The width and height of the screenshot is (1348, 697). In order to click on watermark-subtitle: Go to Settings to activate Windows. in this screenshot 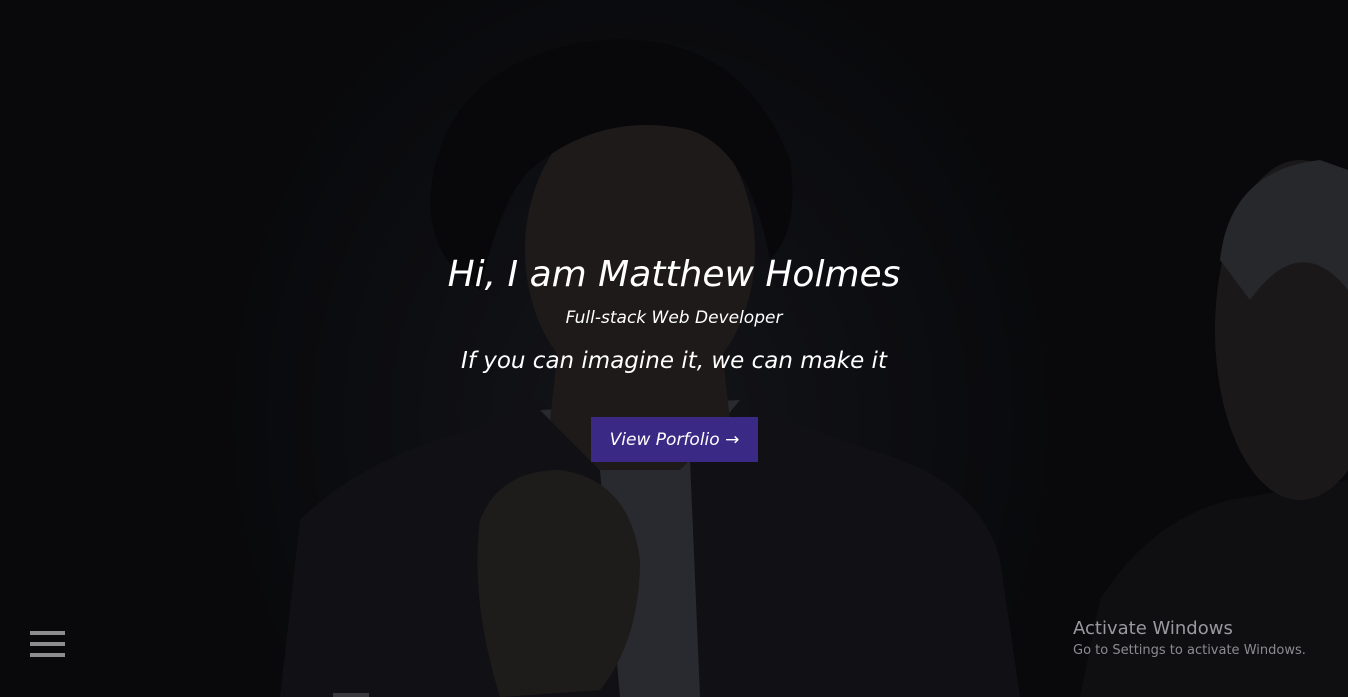, I will do `click(1189, 650)`.